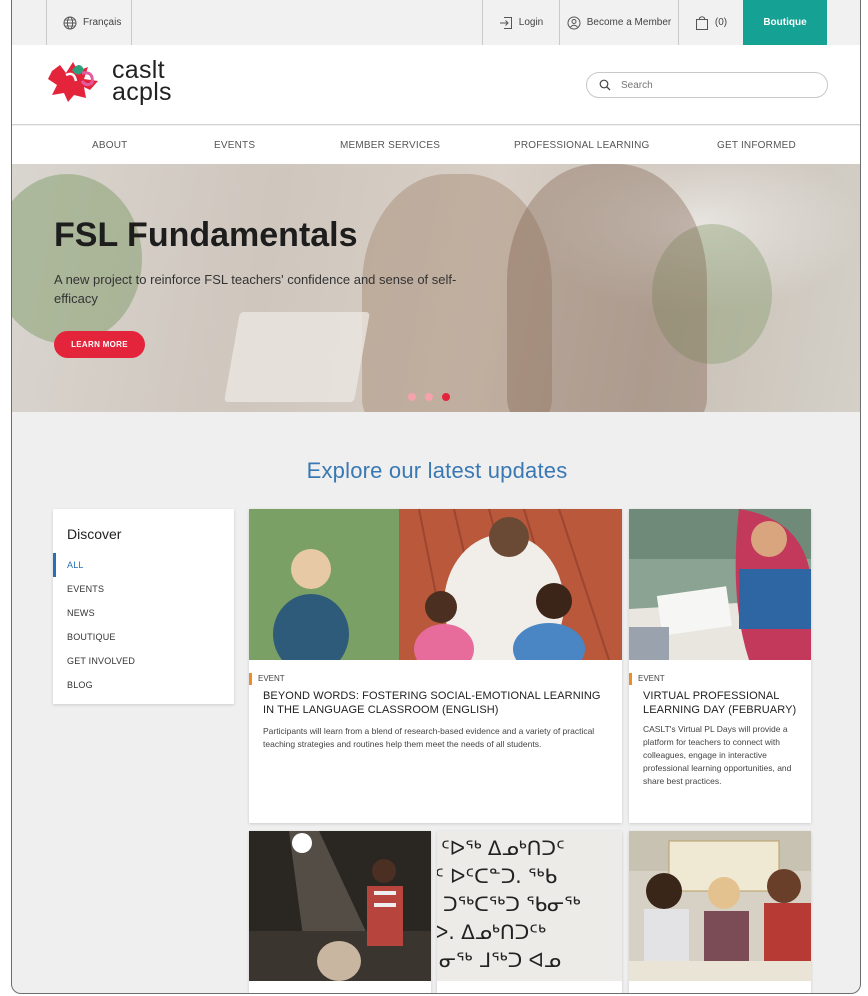 Image resolution: width=868 pixels, height=996 pixels. Describe the element at coordinates (491, 932) in the screenshot. I see `syllabics-line-4: ᐅ. ᐃᓄᒃᑎᑐᑦᒃ` at that location.